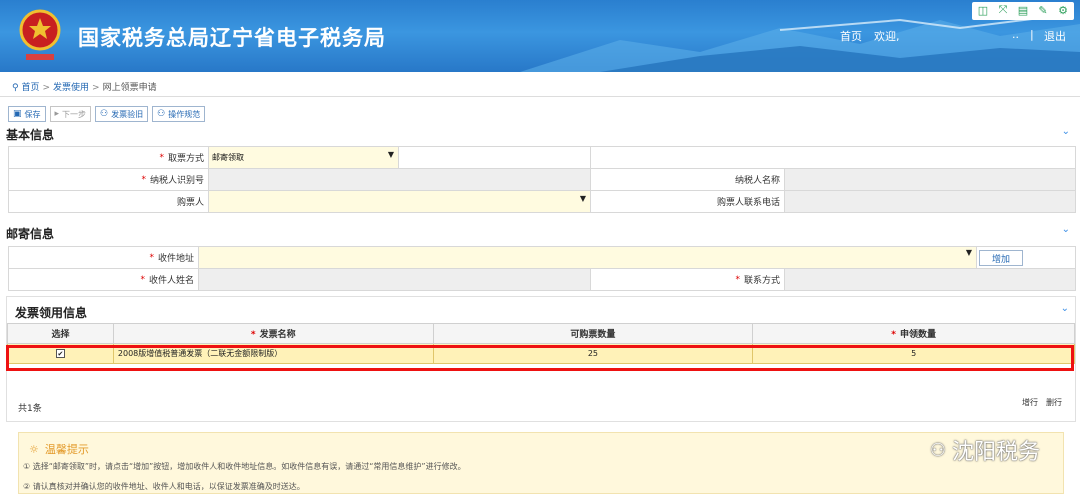 Image resolution: width=1080 pixels, height=494 pixels. What do you see at coordinates (540, 36) in the screenshot?
I see `site-header: 国家税务总局辽宁省电子税务局 首页 欢迎, .. | 退出 ◫ ⤧ ▤ ✎ ⚙` at bounding box center [540, 36].